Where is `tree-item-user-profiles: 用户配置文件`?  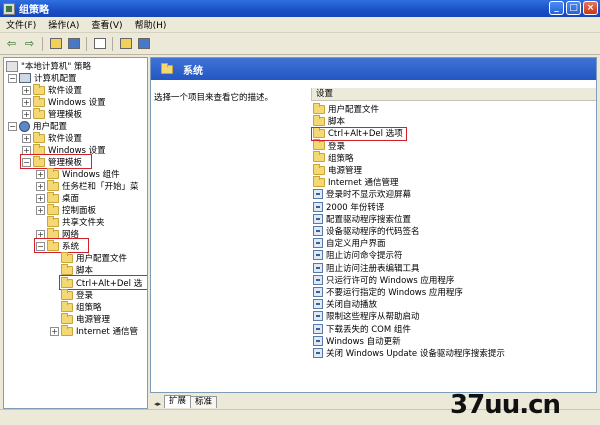
tree-item-user-profiles: 用户配置文件 is located at coordinates (94, 257).